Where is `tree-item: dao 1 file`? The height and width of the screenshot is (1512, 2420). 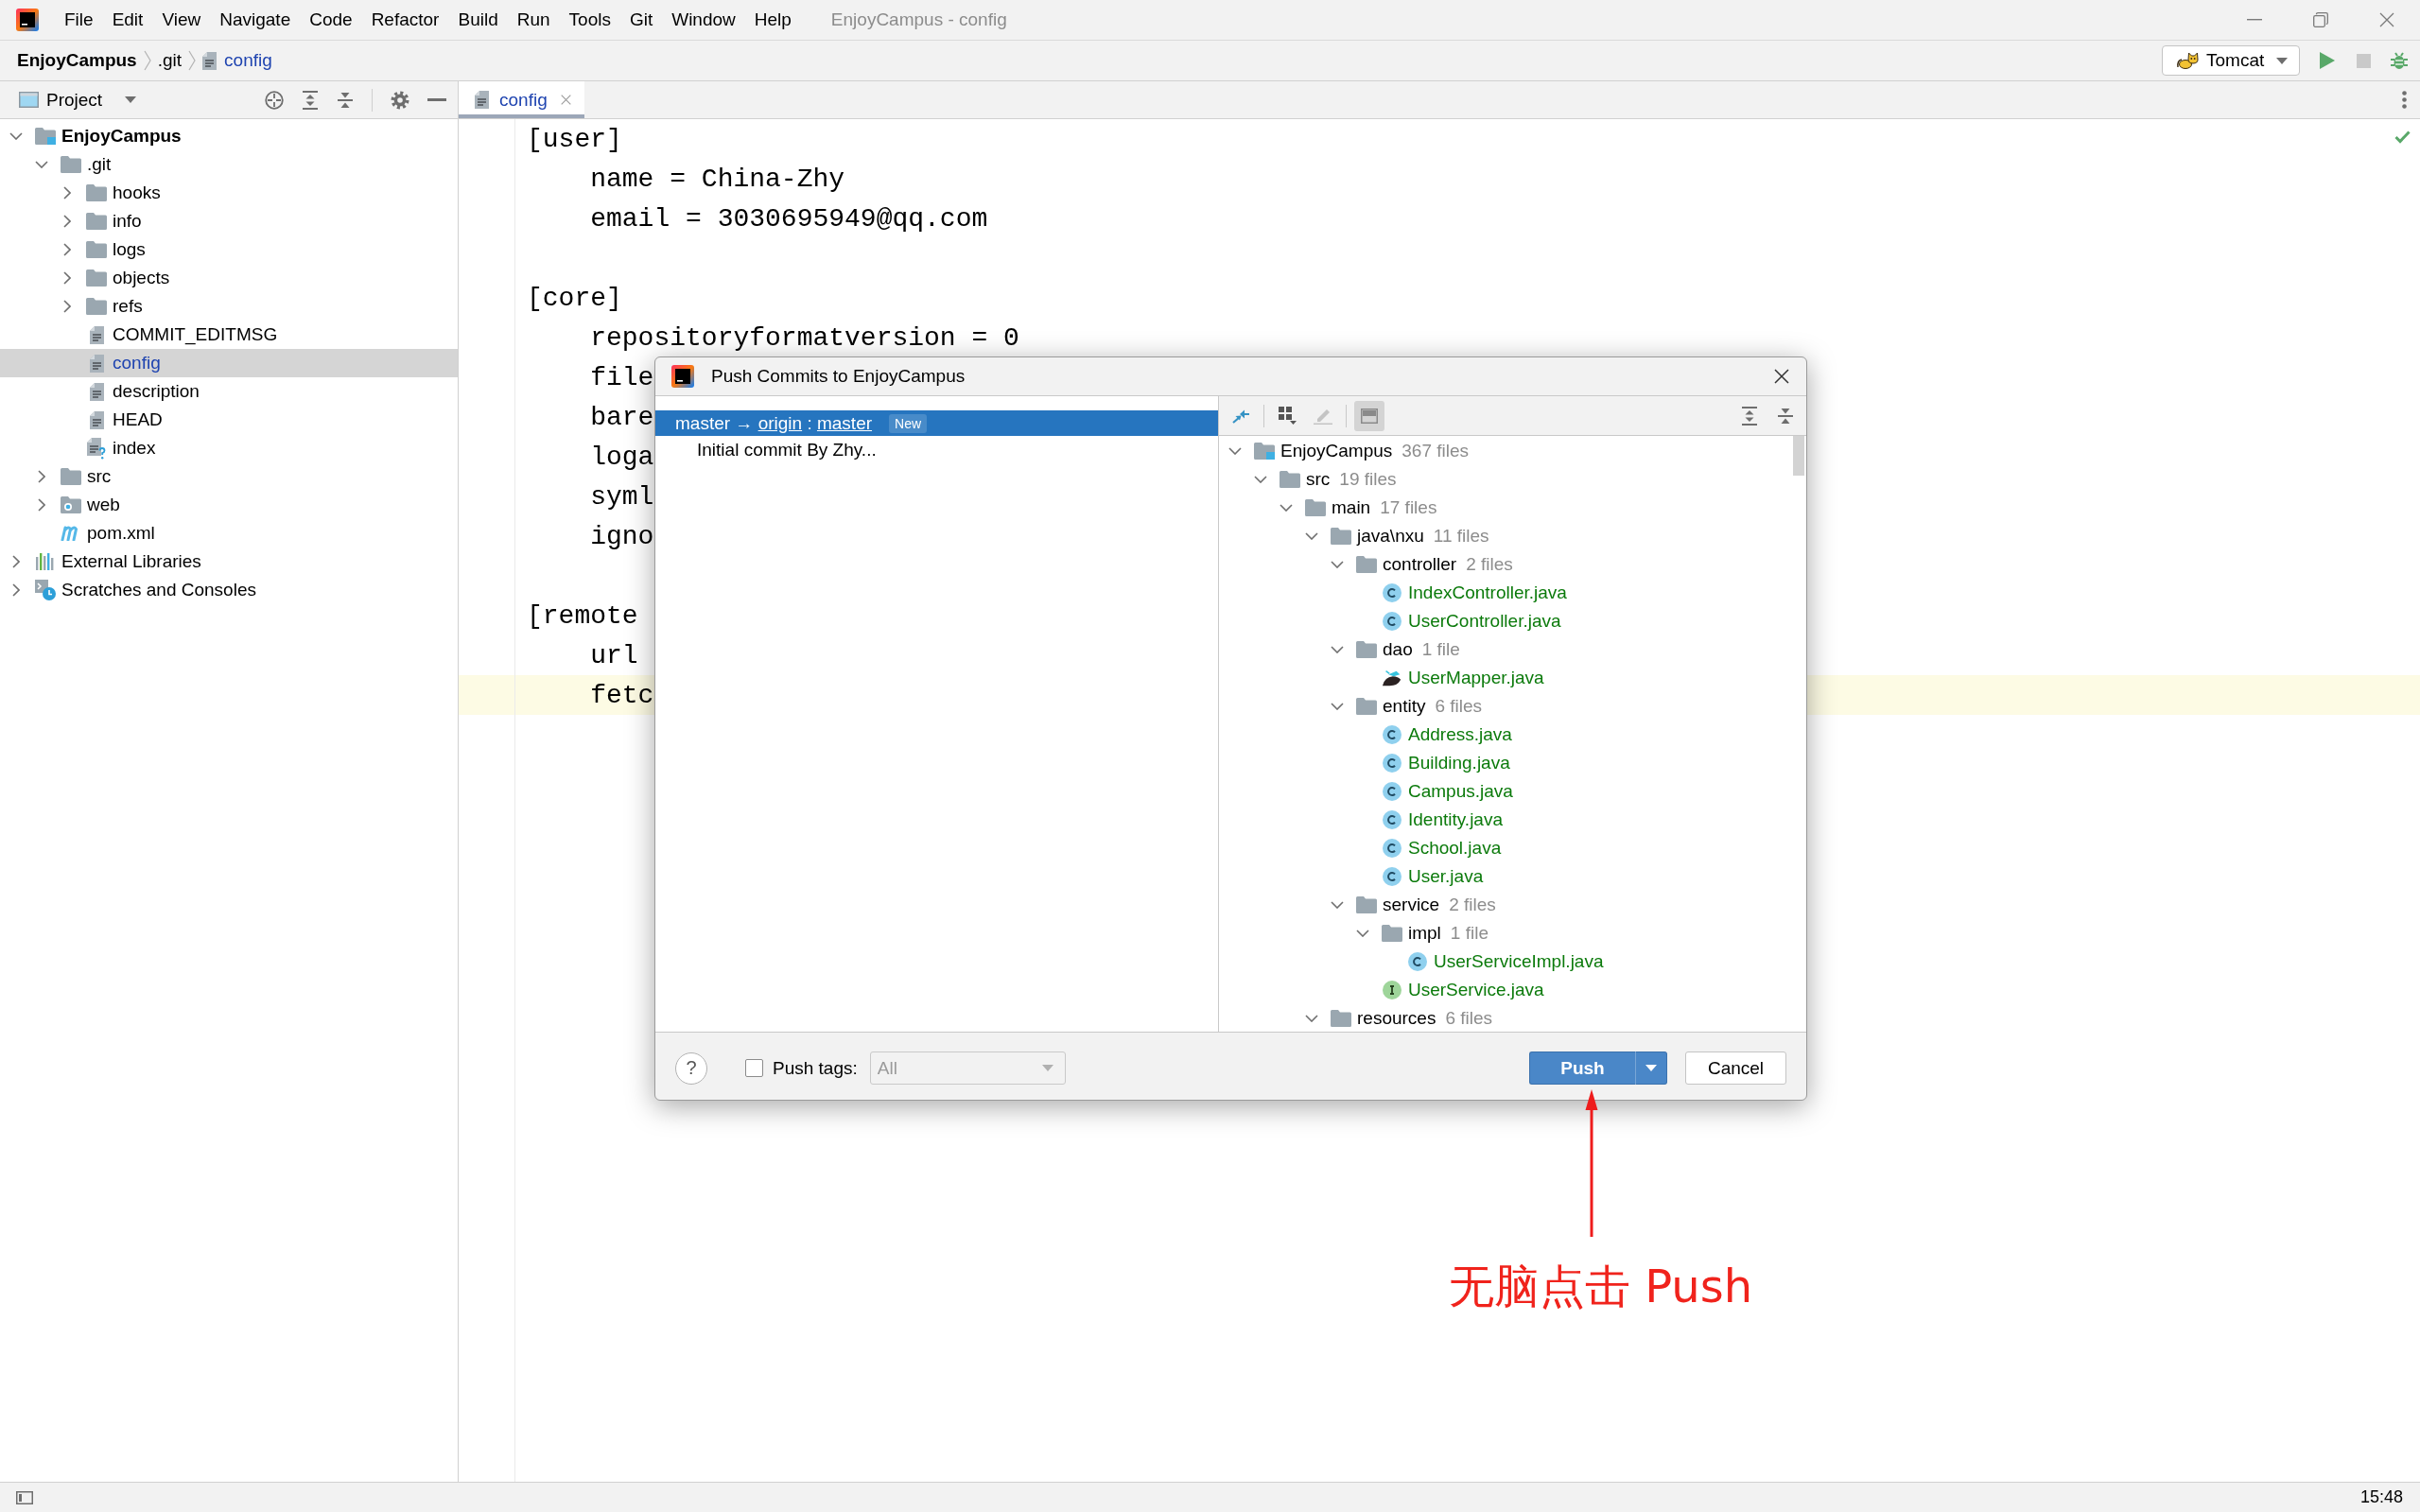 tree-item: dao 1 file is located at coordinates (1512, 649).